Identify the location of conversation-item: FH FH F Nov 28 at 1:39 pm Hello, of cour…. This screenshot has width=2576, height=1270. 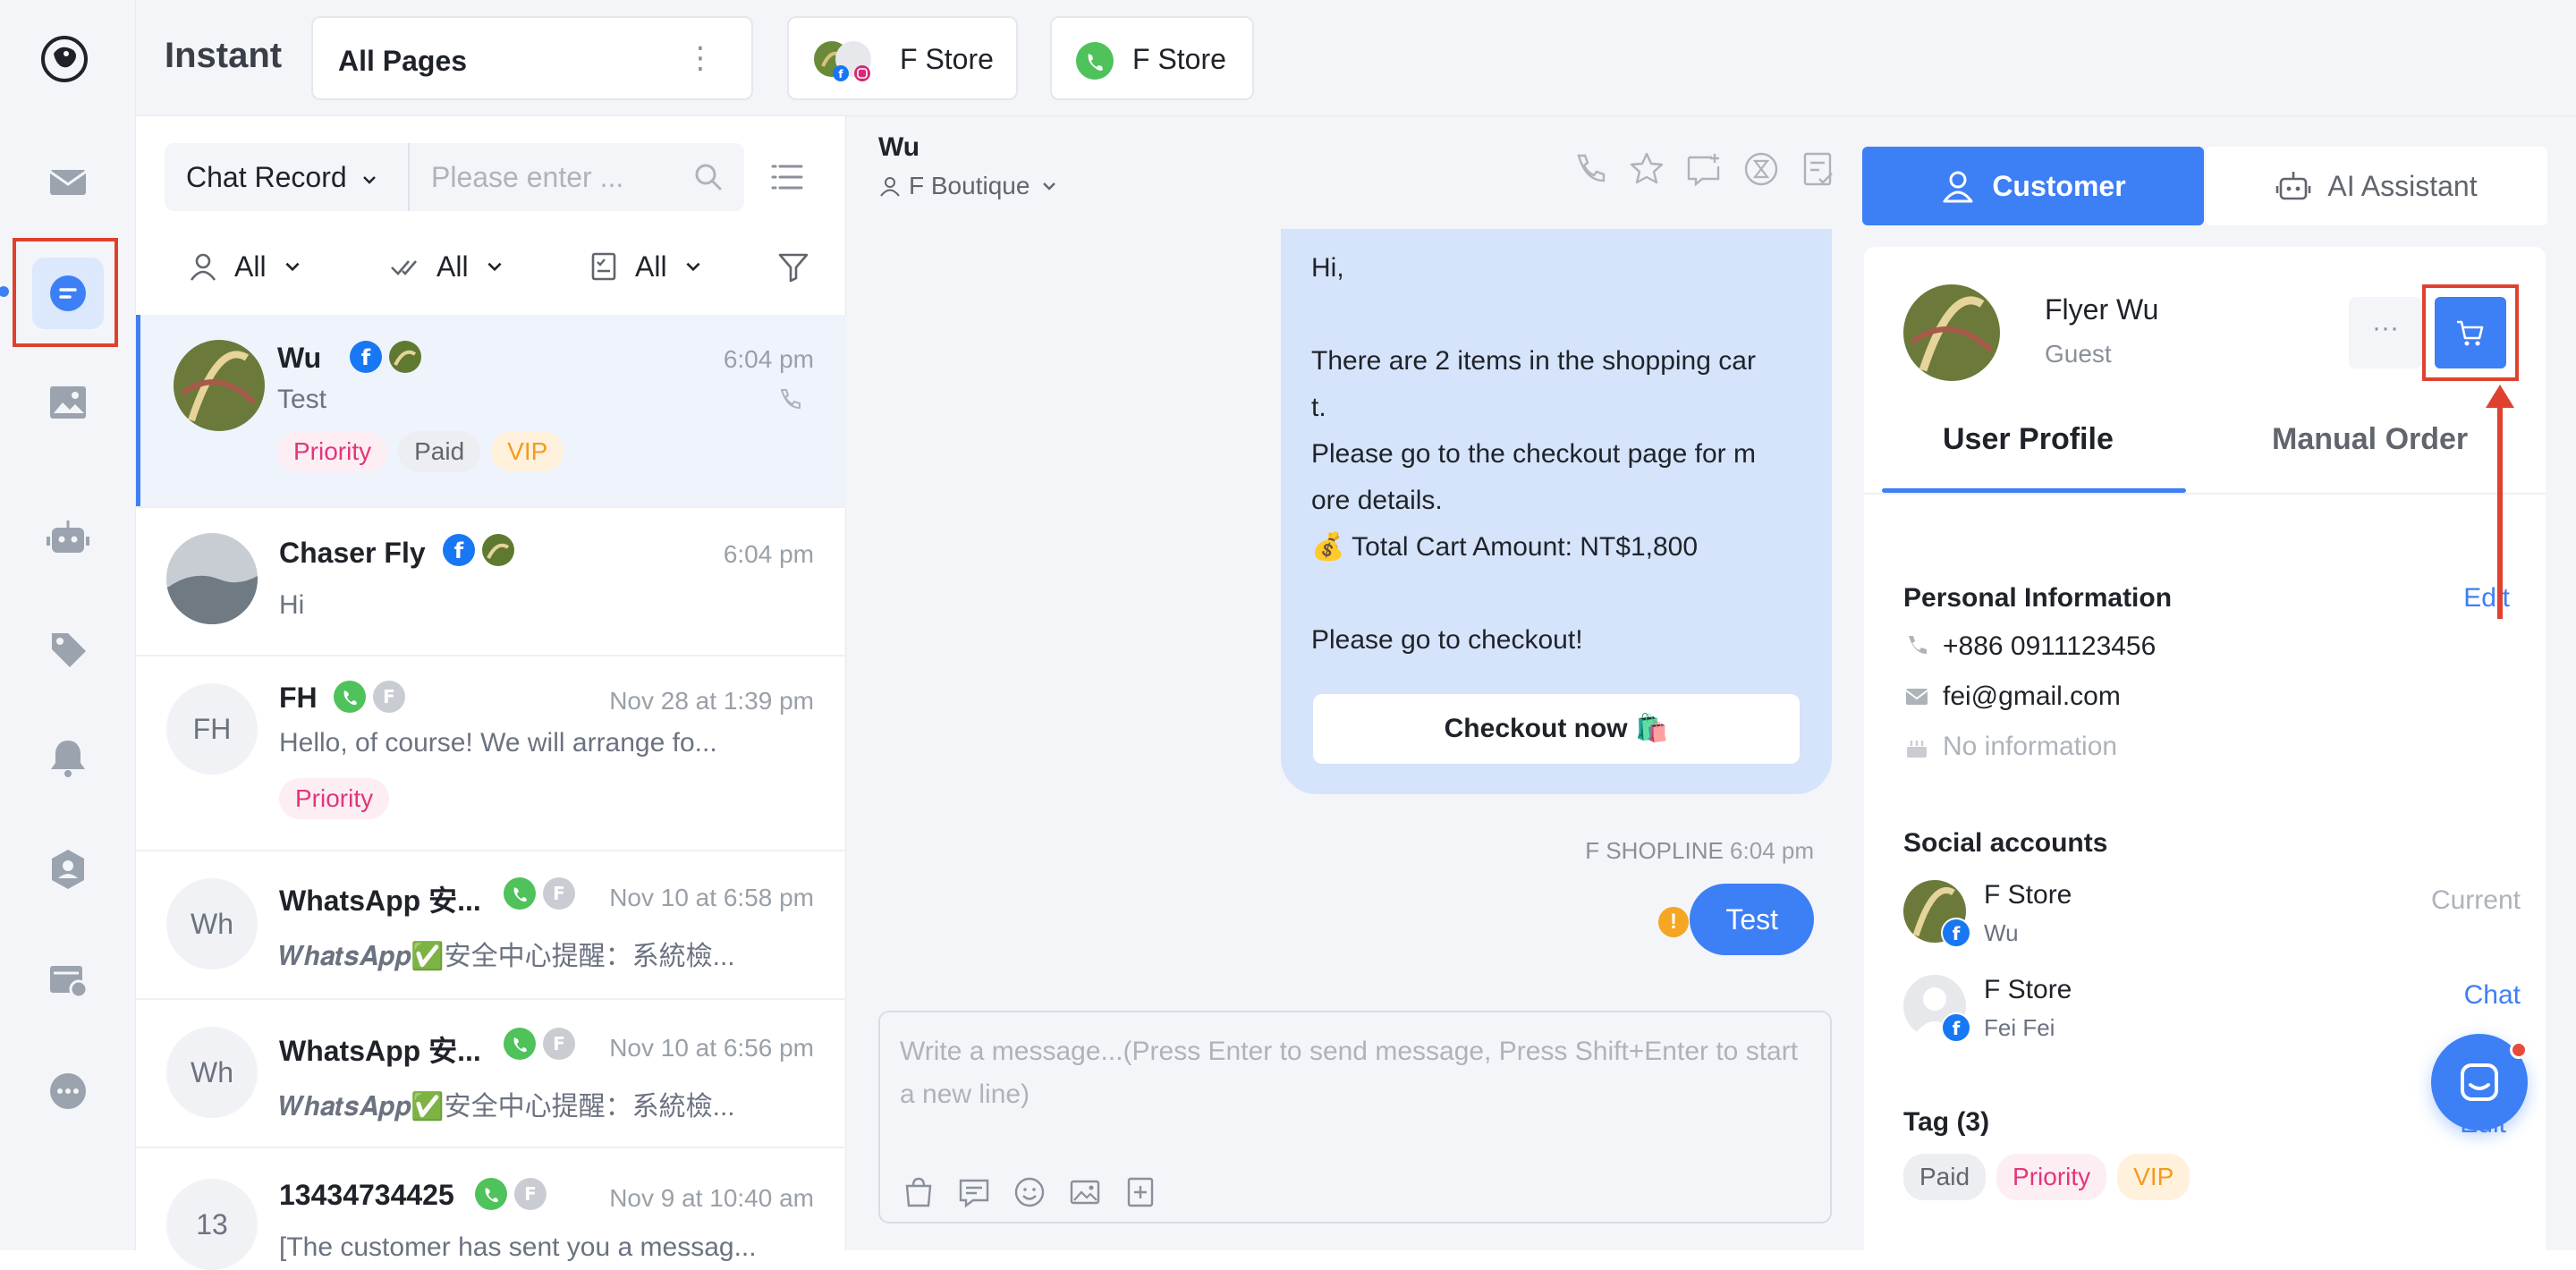
(491, 753).